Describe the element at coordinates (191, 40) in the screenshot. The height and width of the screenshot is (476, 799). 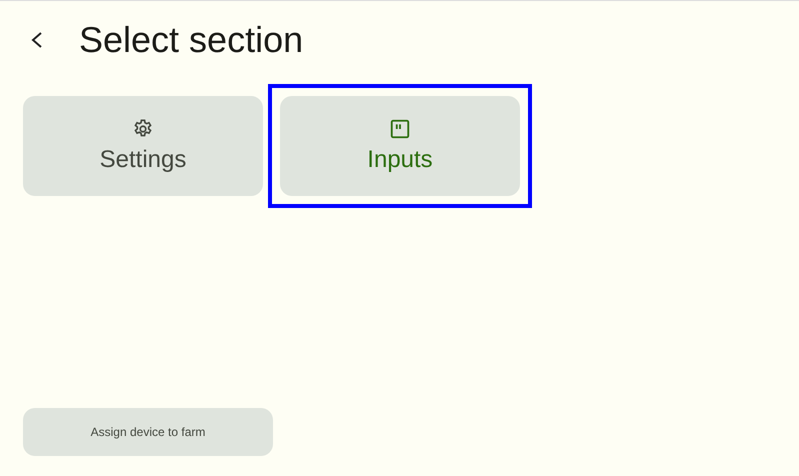
I see `page-title: Select section` at that location.